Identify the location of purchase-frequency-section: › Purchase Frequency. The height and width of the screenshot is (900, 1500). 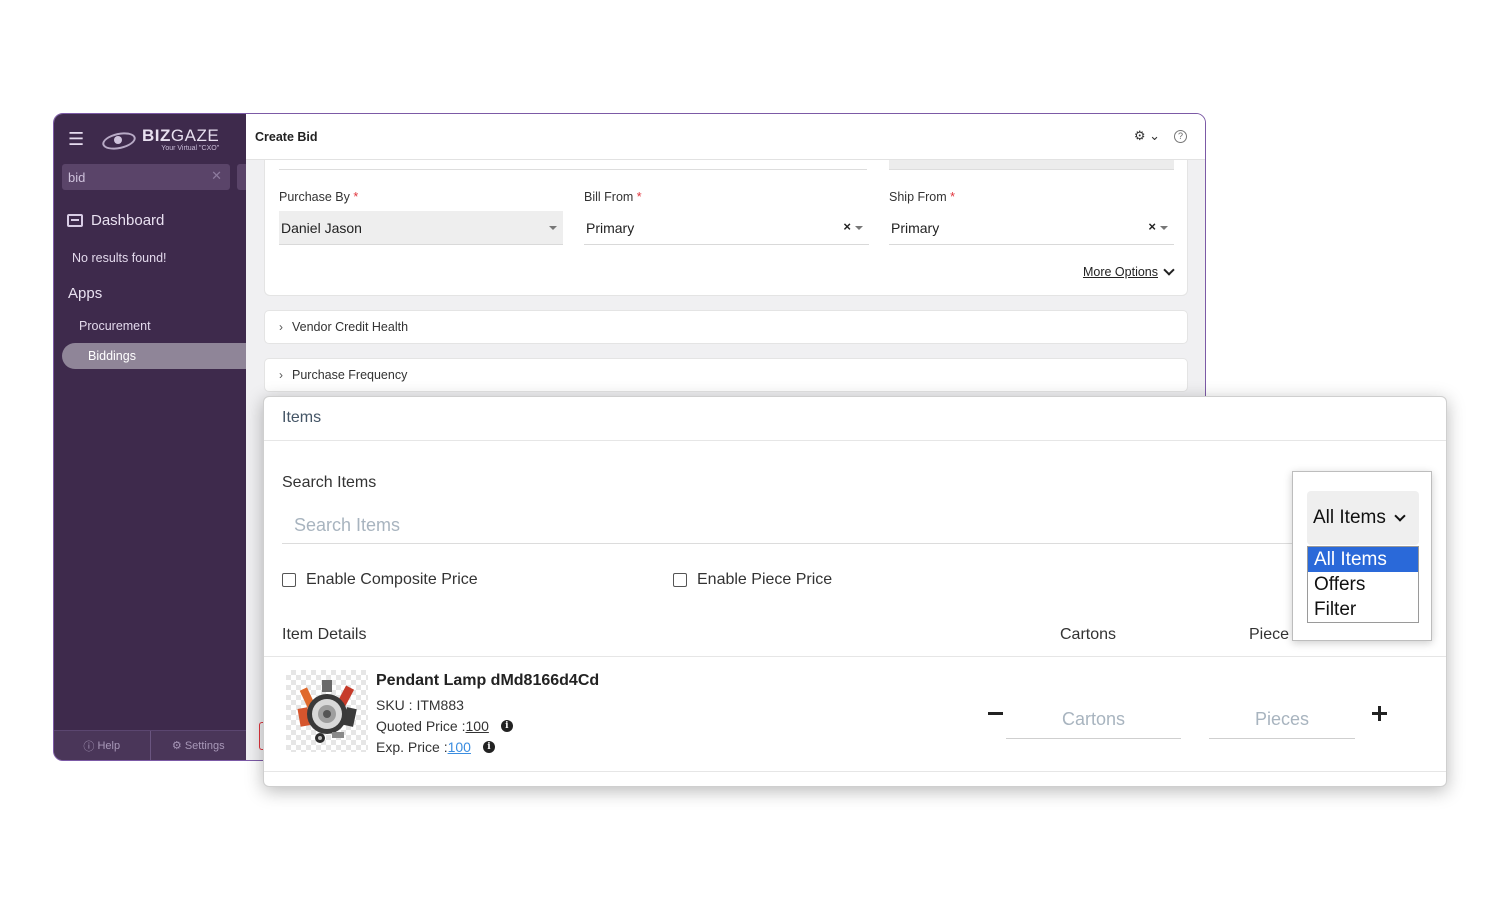
(726, 375).